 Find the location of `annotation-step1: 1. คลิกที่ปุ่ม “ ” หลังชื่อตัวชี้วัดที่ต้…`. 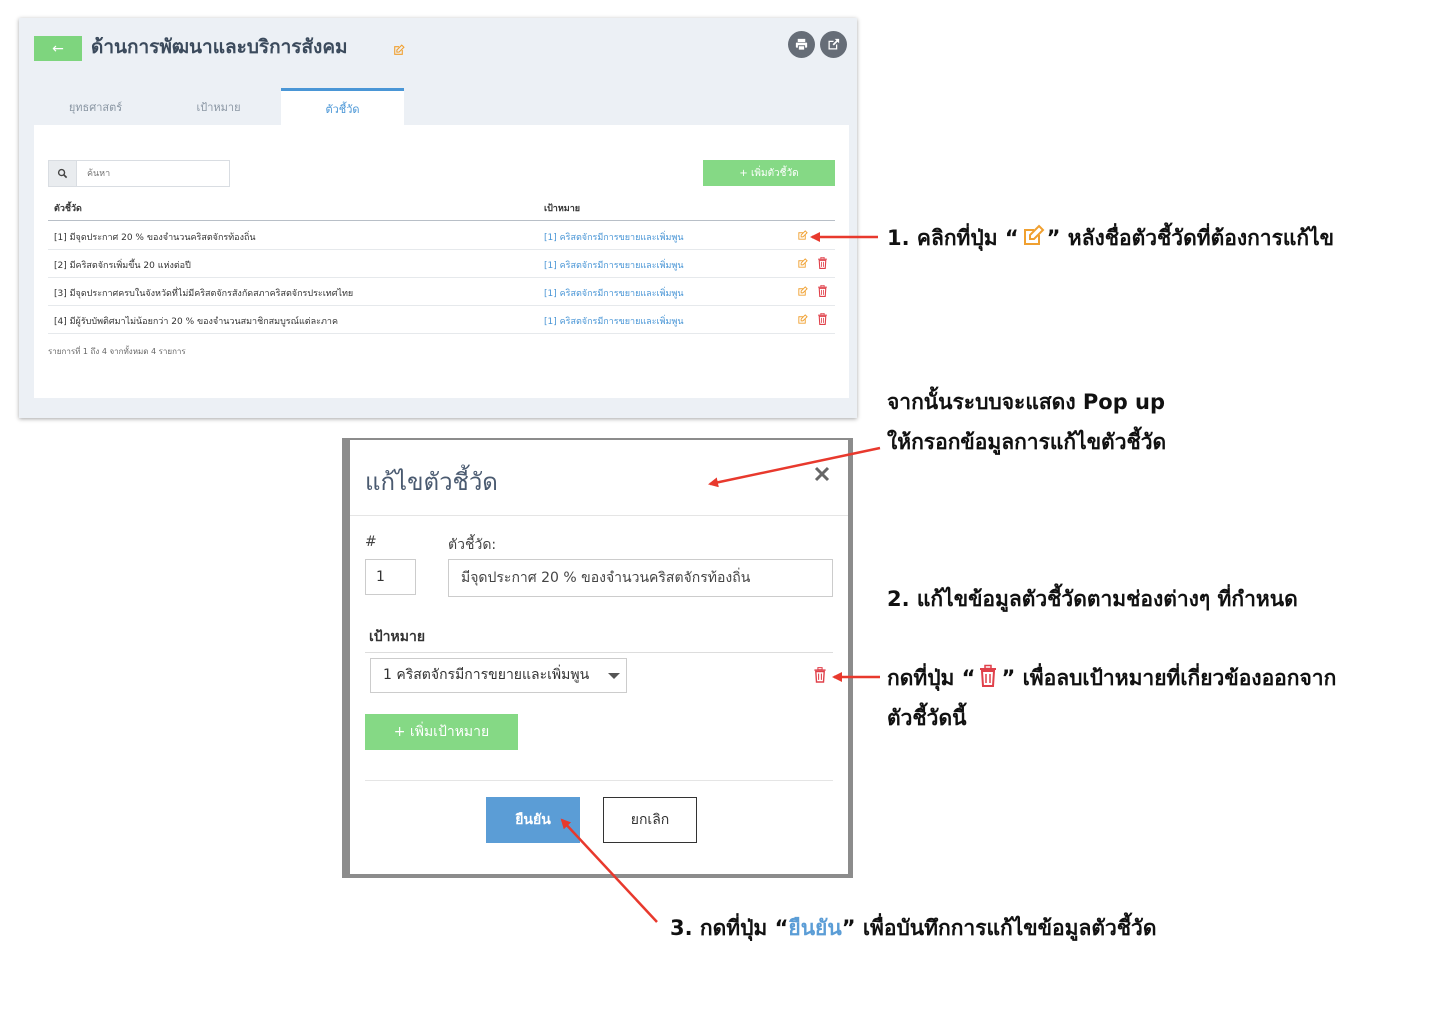

annotation-step1: 1. คลิกที่ปุ่ม “ ” หลังชื่อตัวชี้วัดที่ต้… is located at coordinates (1110, 238).